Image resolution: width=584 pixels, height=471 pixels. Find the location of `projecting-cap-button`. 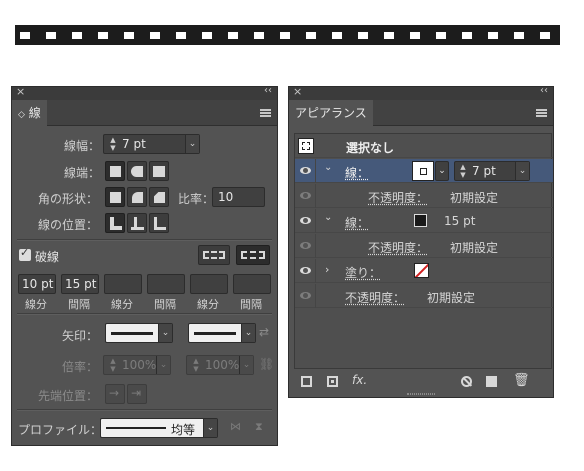

projecting-cap-button is located at coordinates (159, 171).